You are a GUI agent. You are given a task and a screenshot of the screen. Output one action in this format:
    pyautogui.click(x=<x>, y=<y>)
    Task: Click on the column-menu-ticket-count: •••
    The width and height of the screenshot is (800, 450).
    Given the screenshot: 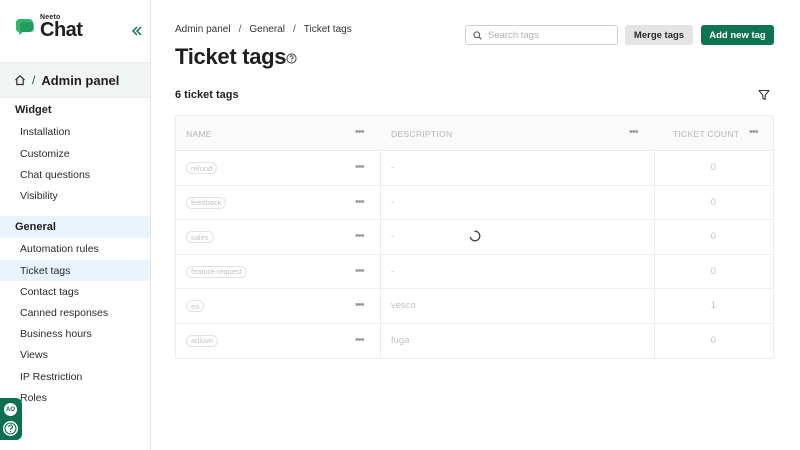 What is the action you would take?
    pyautogui.click(x=754, y=132)
    